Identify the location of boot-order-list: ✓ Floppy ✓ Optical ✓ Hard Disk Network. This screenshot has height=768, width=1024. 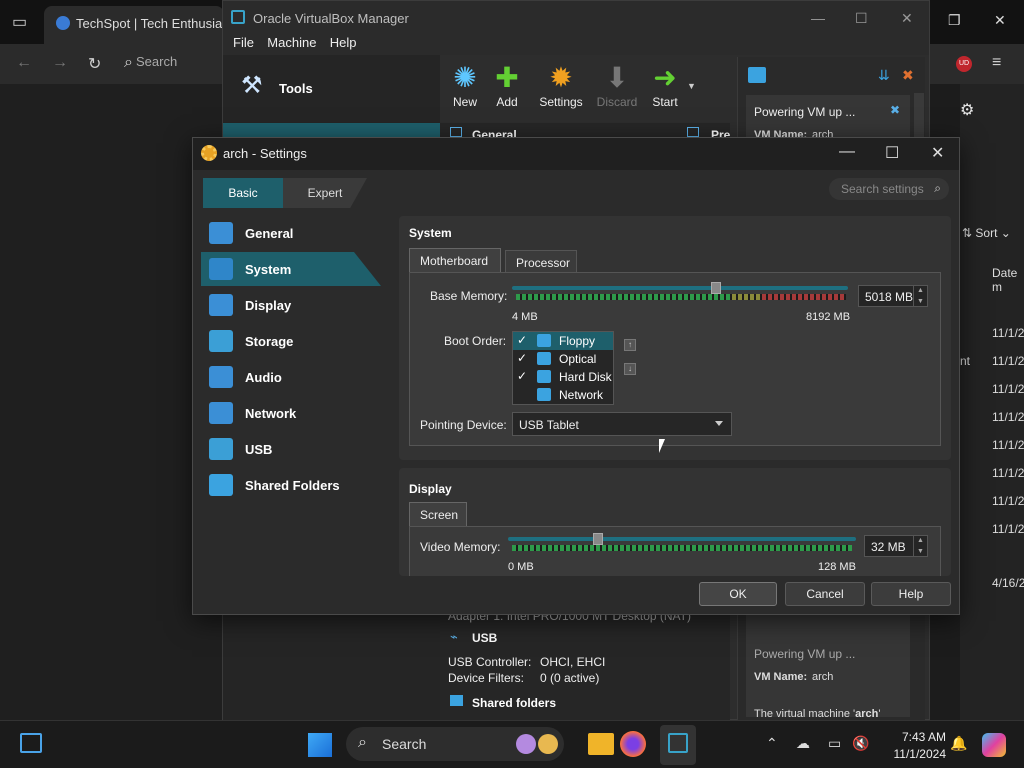
(563, 368).